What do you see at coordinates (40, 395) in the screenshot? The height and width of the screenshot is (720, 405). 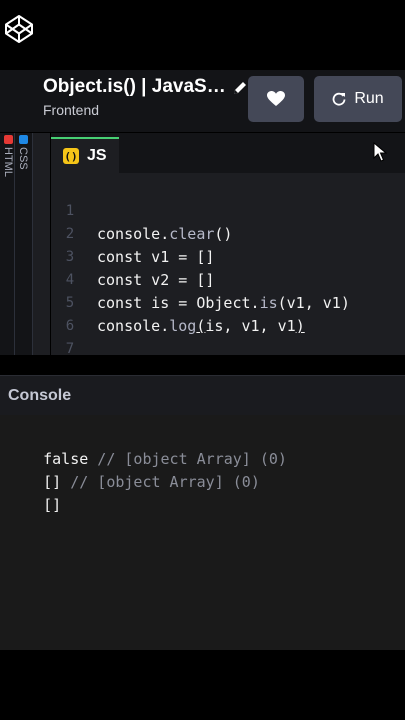 I see `console-title: Console` at bounding box center [40, 395].